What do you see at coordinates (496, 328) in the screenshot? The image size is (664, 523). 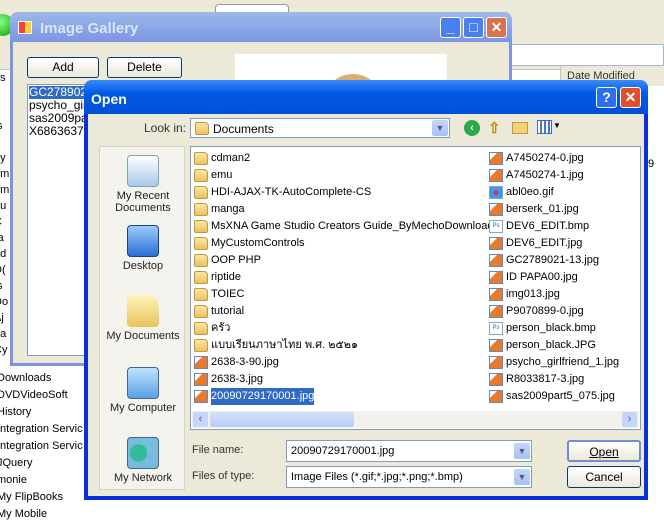 I see `bmp-file-icon: Ps` at bounding box center [496, 328].